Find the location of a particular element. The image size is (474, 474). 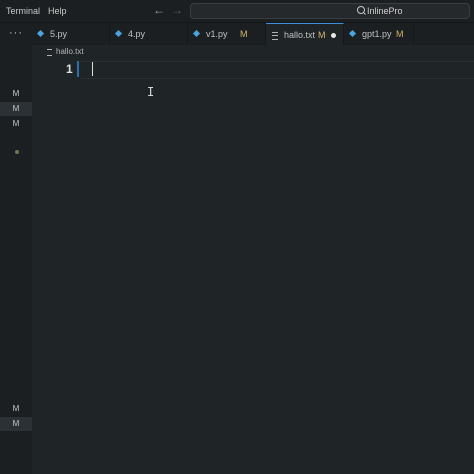

tab-bar: 5.py 4.py v1.py M hallo.txt M gpt1.py M is located at coordinates (253, 34).